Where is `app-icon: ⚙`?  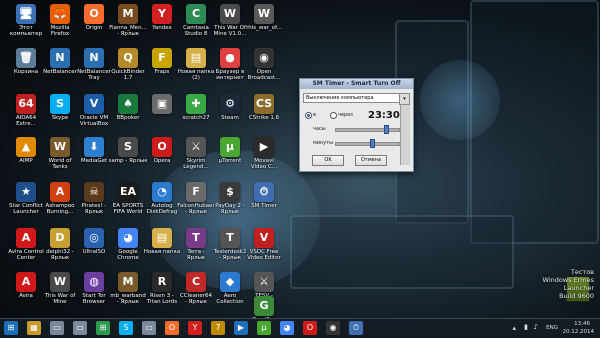
app-icon: ⚙ is located at coordinates (230, 104).